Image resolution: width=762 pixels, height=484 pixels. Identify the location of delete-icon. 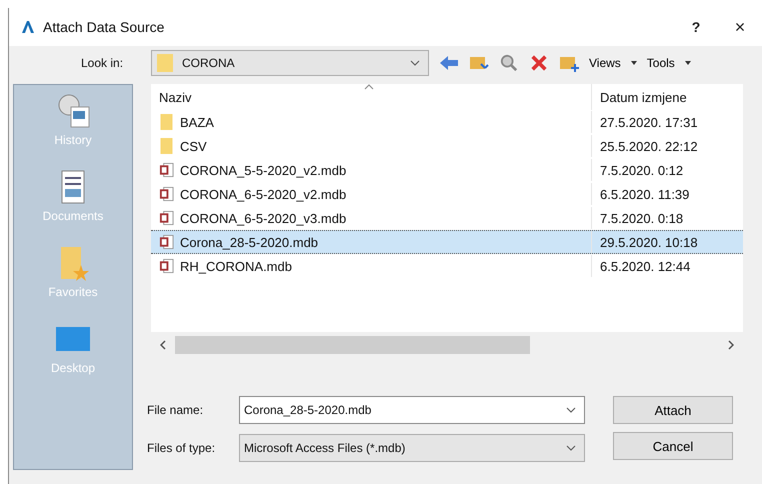
(539, 63).